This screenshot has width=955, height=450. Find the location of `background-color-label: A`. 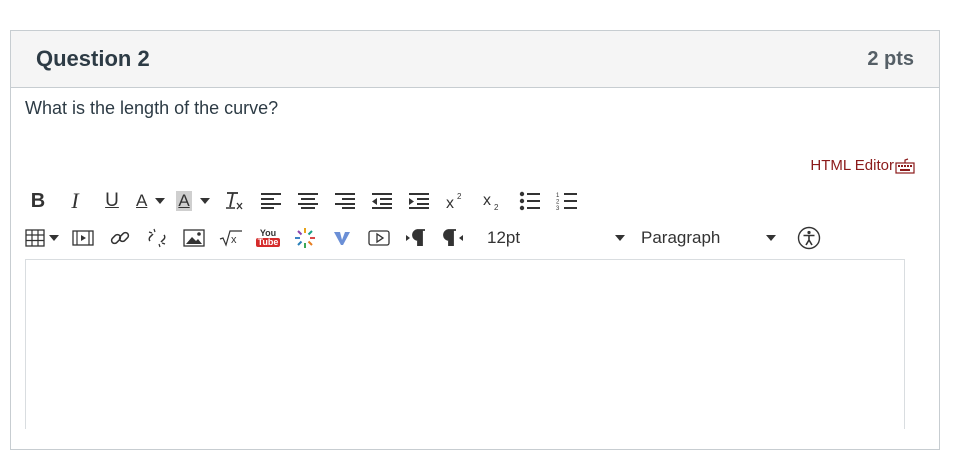

background-color-label: A is located at coordinates (184, 201).